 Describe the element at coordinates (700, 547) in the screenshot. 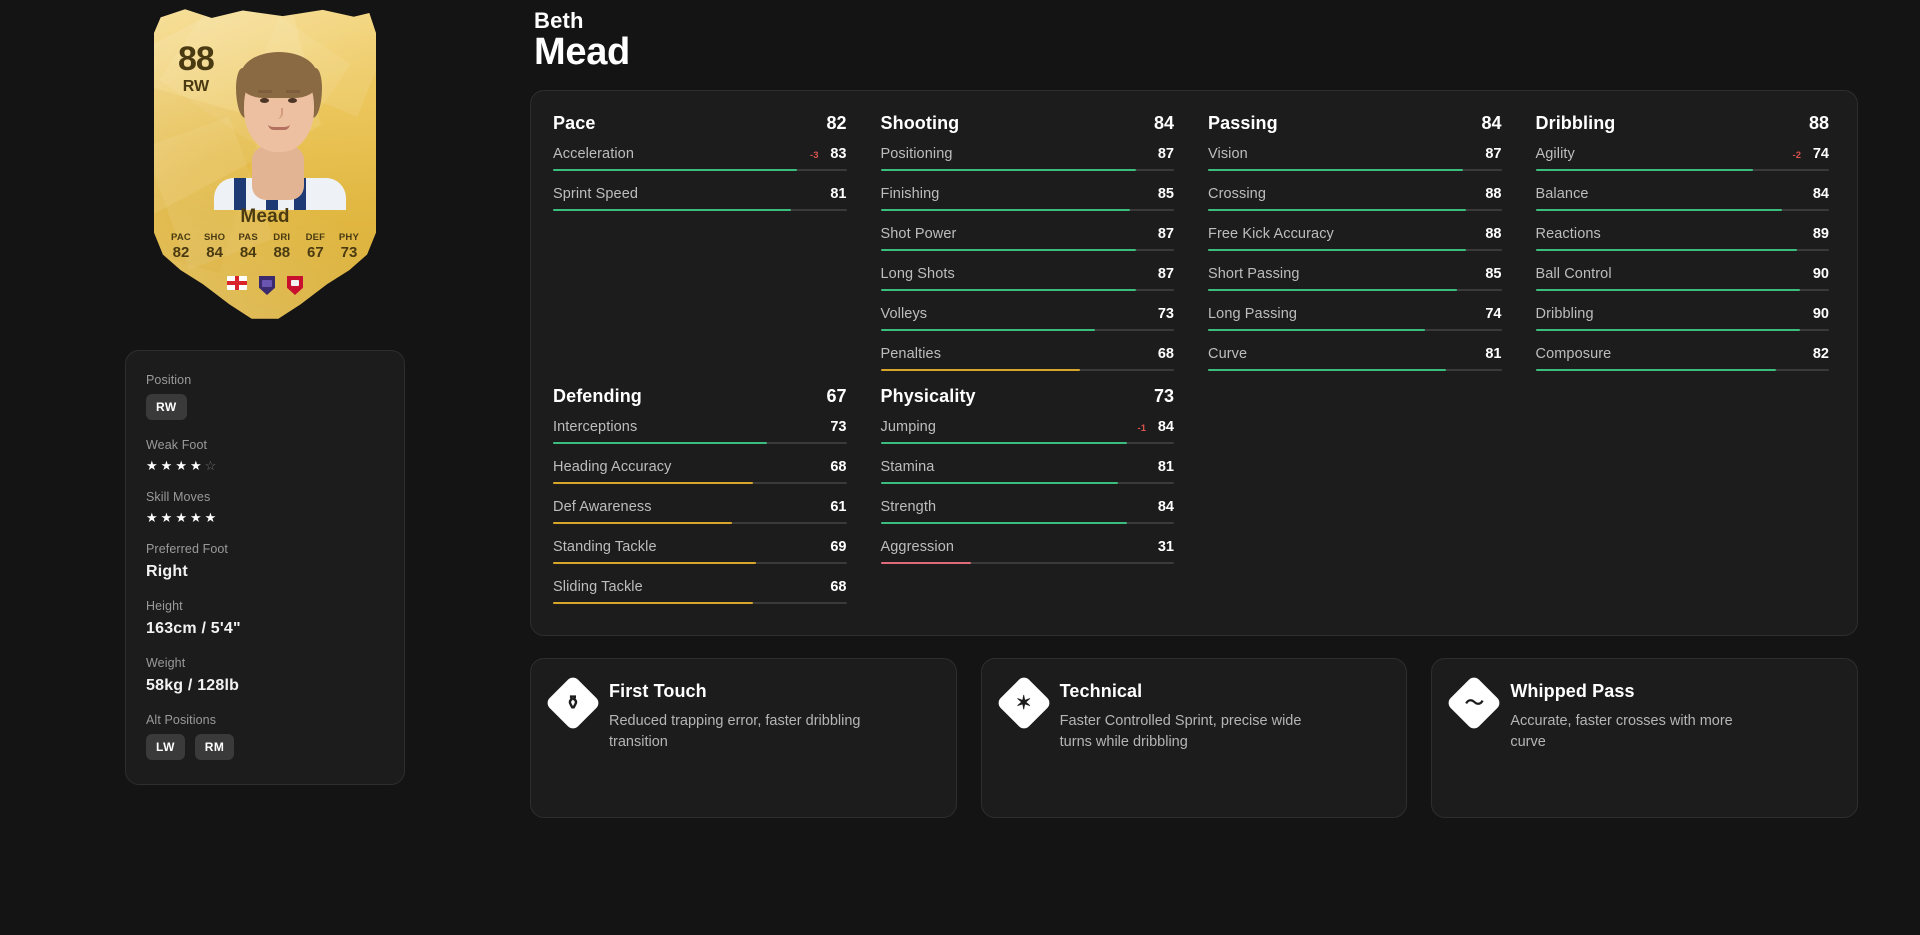

I see `stat-line: Standing Tackle 69` at that location.